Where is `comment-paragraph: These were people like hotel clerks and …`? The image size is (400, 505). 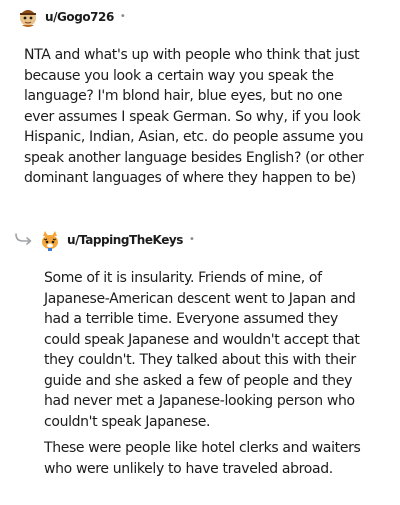
comment-paragraph: These were people like hotel clerks and … is located at coordinates (202, 458).